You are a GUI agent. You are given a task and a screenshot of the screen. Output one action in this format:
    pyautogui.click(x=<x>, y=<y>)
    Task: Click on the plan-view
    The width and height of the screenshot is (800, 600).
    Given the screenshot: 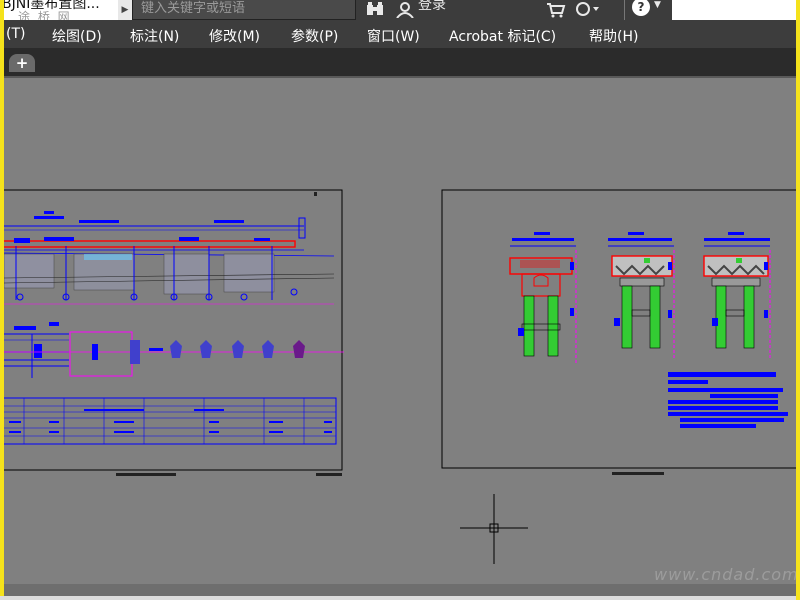 What is the action you would take?
    pyautogui.click(x=174, y=350)
    